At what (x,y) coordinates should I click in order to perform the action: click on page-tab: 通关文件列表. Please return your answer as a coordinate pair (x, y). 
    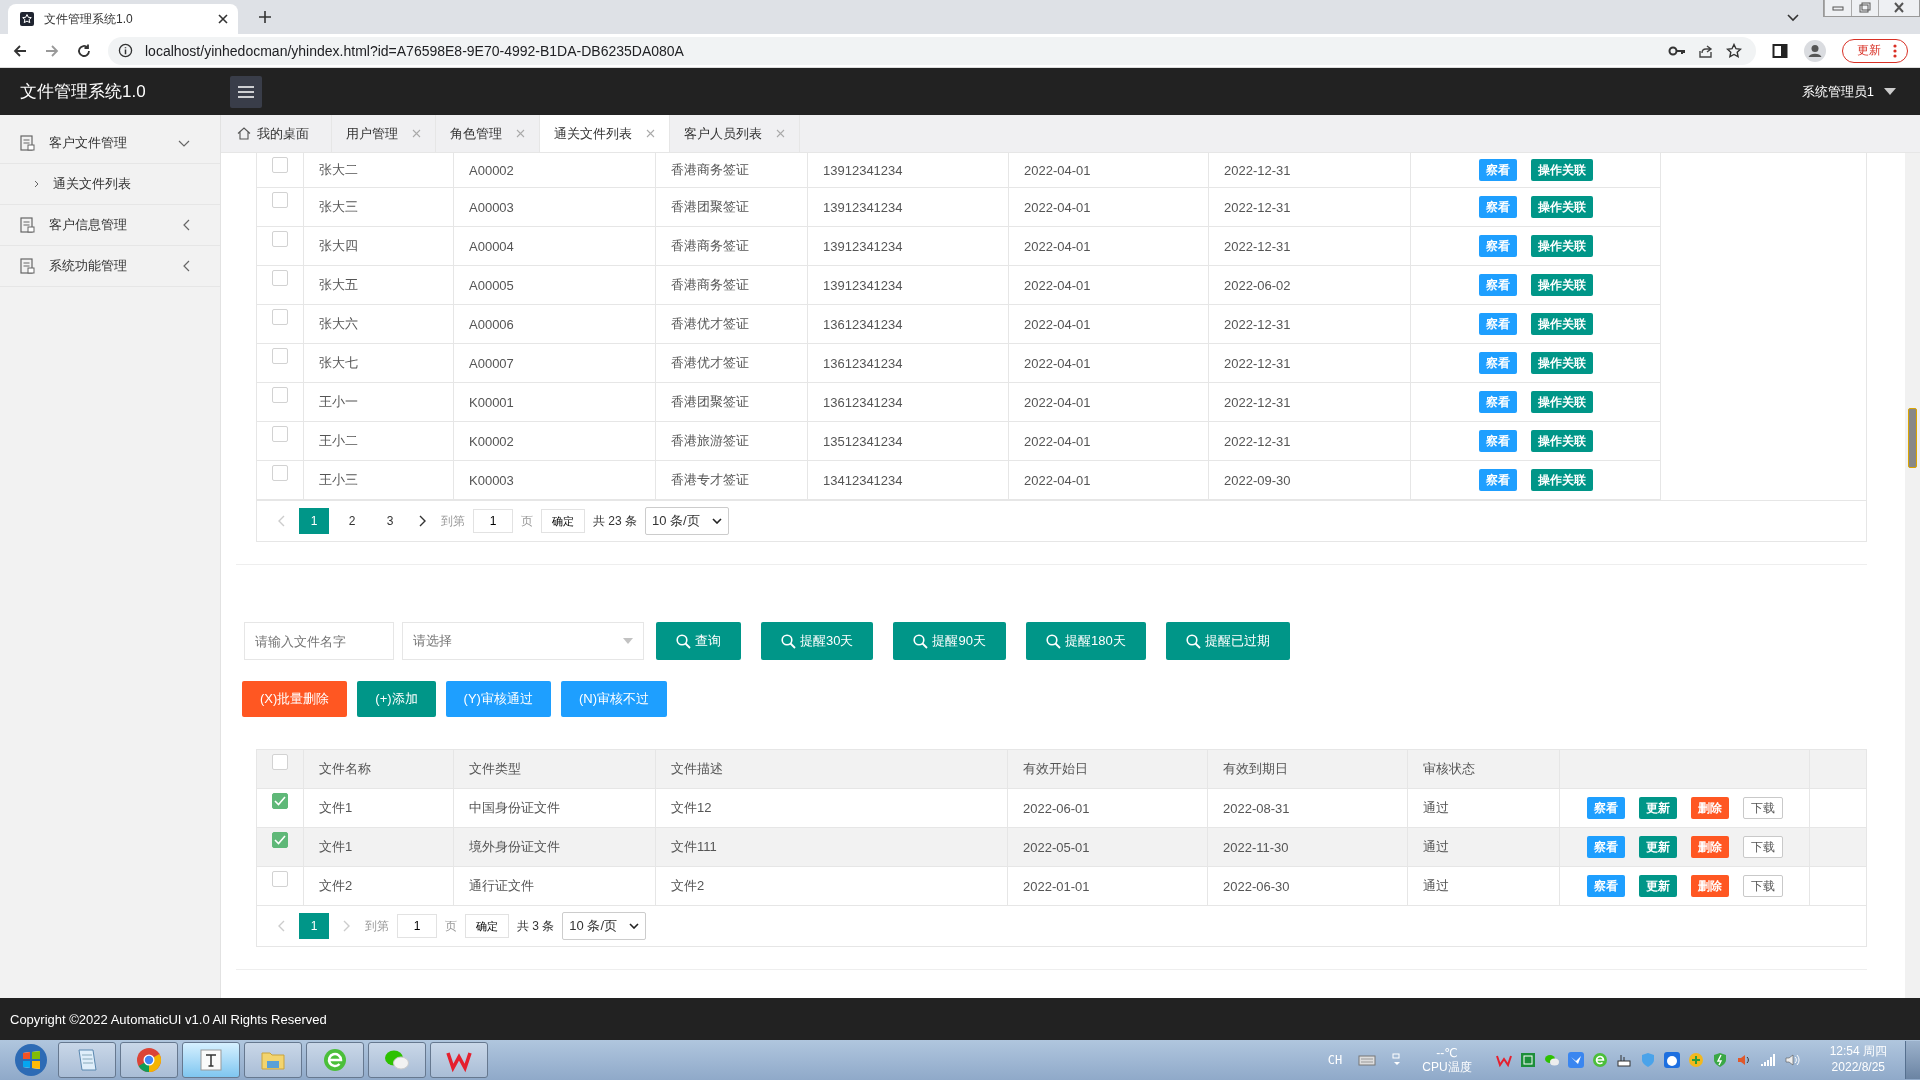
    Looking at the image, I should click on (605, 133).